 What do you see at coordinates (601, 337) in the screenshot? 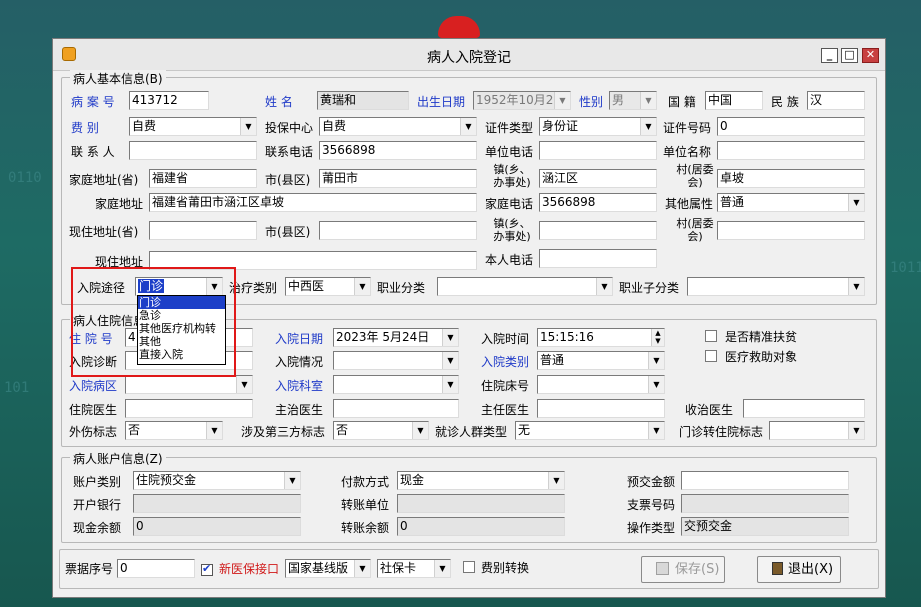
I see `admit-time-field: 15:15:16 ▲ ▼` at bounding box center [601, 337].